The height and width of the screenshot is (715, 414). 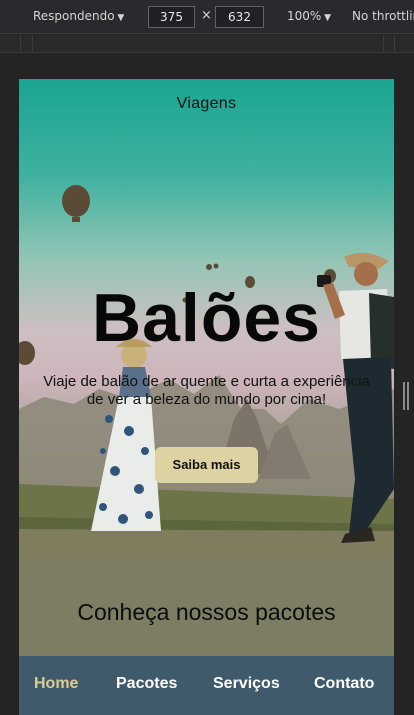 What do you see at coordinates (206, 685) in the screenshot?
I see `bottom-navigation: Home Pacotes Serviços Contato` at bounding box center [206, 685].